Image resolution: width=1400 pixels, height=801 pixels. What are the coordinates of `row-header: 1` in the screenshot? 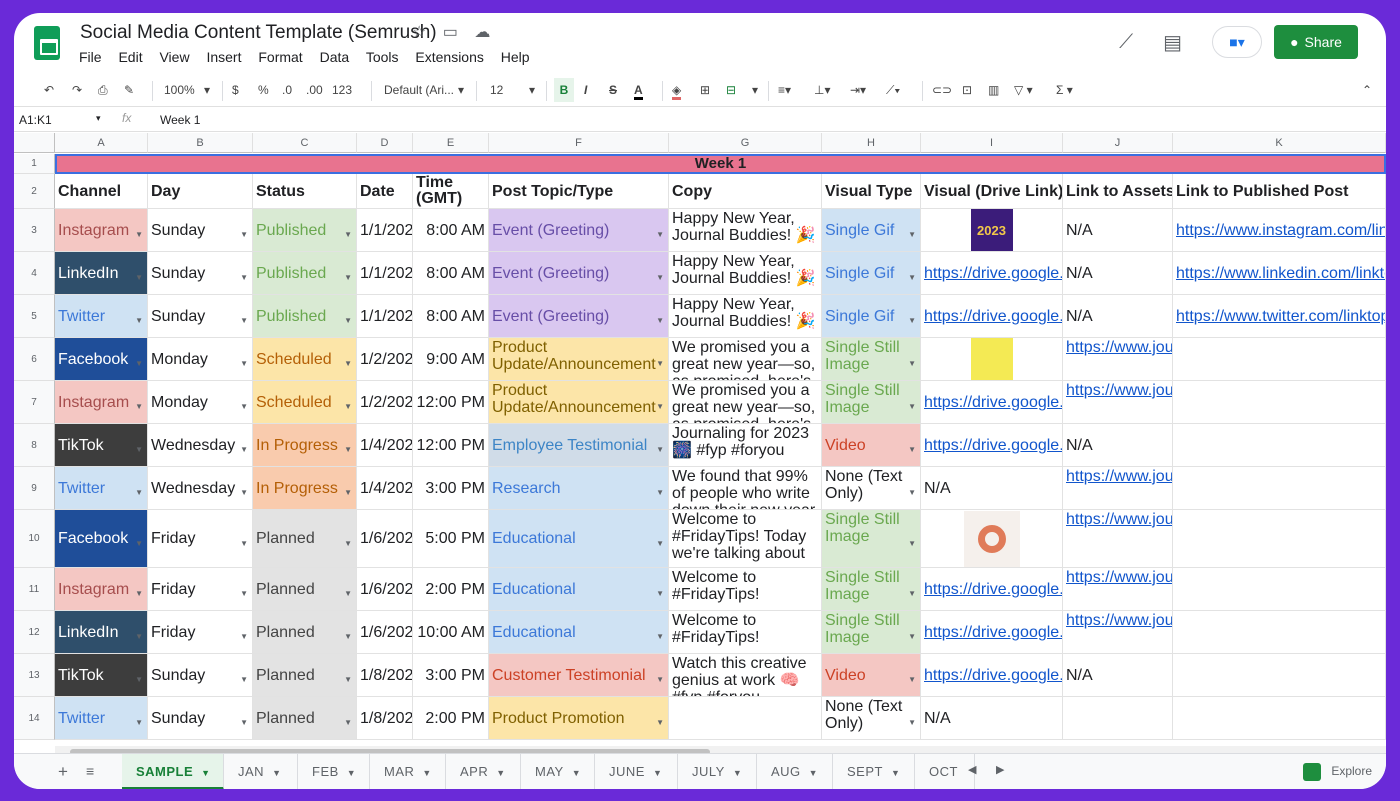 It's located at (34, 164).